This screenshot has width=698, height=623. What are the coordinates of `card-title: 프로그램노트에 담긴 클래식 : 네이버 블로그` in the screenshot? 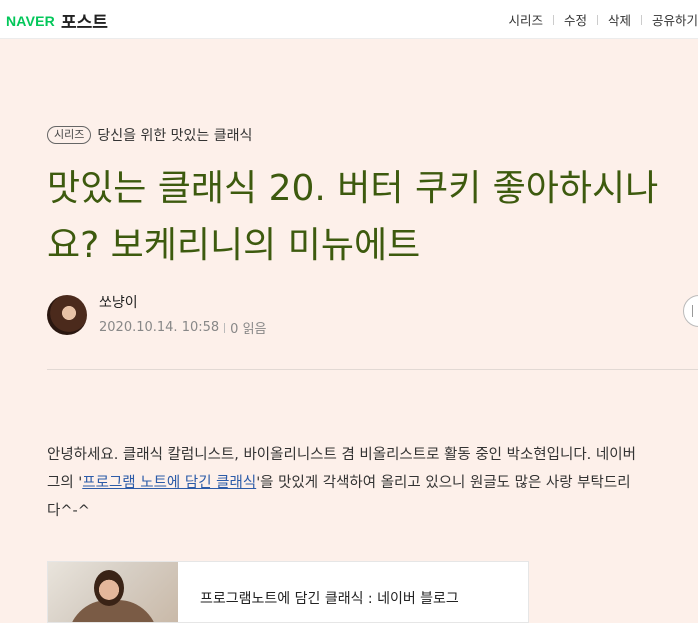 It's located at (329, 599).